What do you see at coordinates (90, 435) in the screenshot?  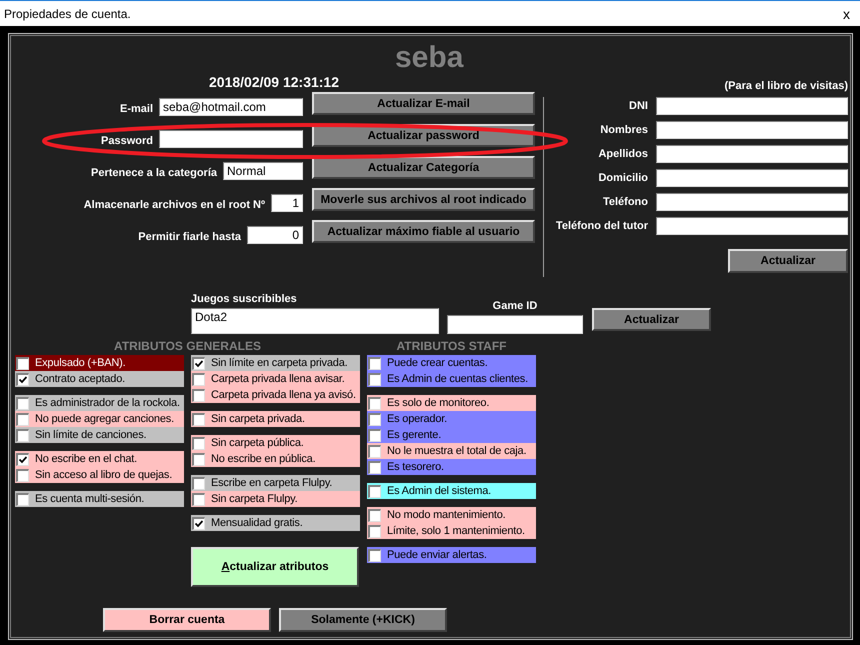 I see `attribute-label: Sin límite de canciones.` at bounding box center [90, 435].